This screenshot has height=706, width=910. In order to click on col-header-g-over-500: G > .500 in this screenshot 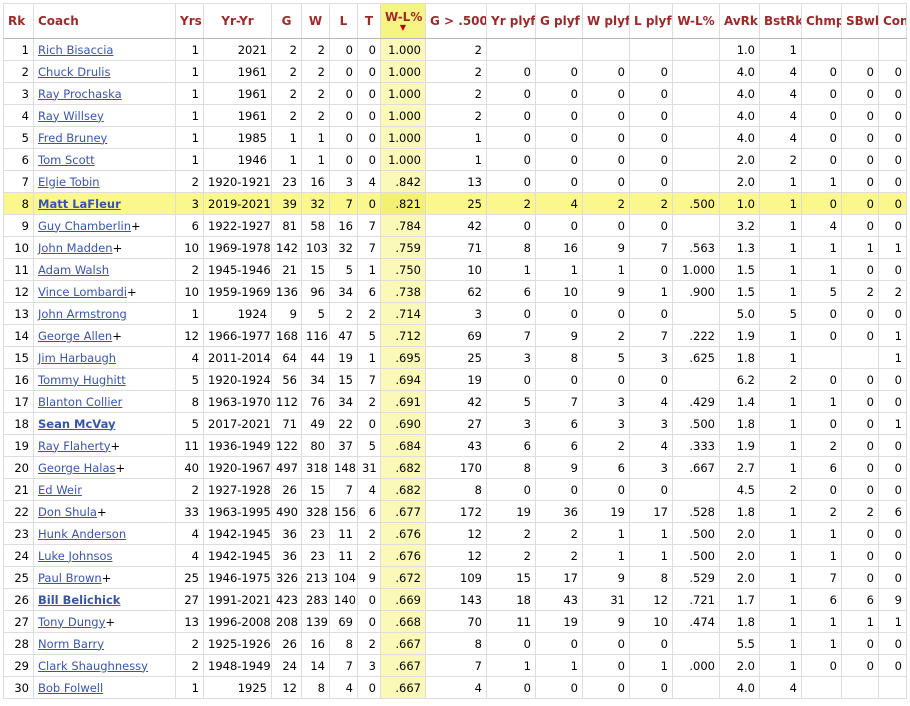, I will do `click(456, 21)`.